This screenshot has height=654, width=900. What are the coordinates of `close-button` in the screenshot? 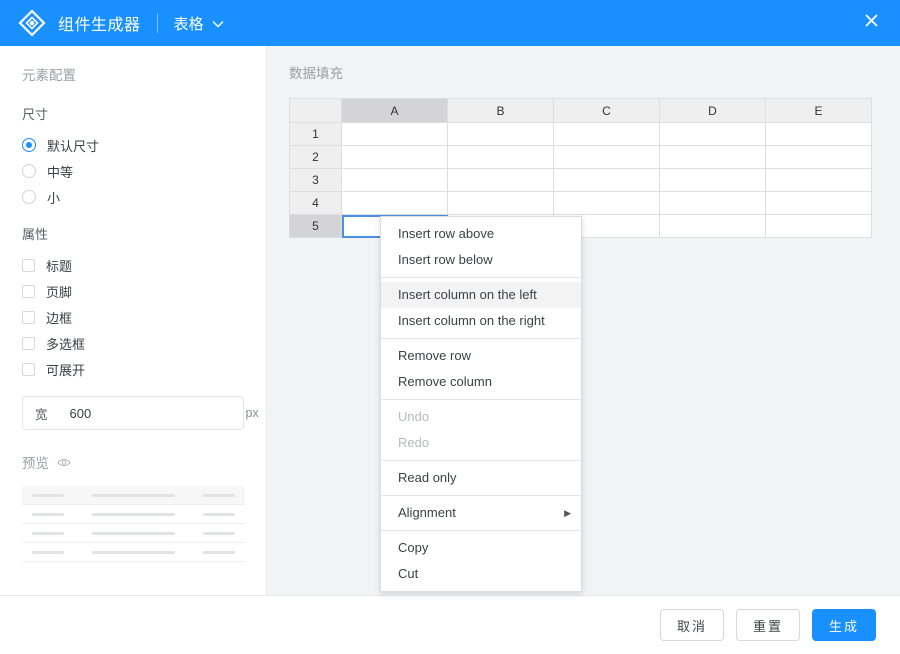 It's located at (871, 23).